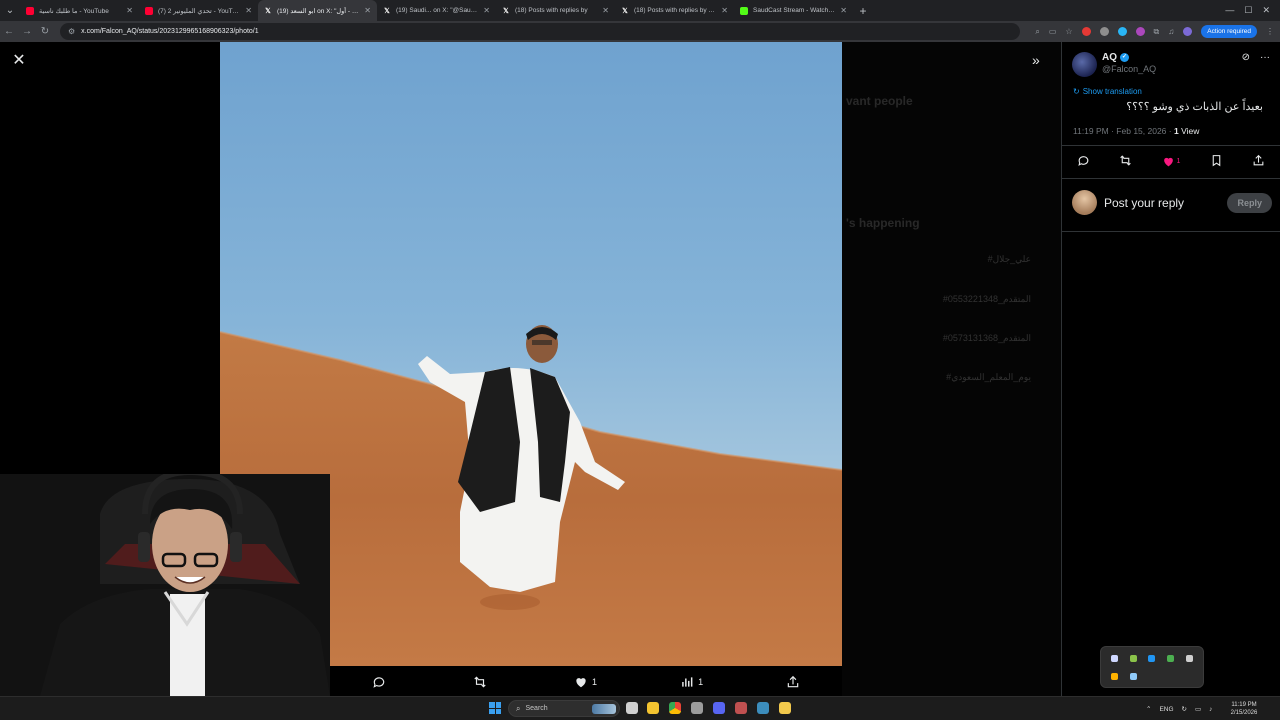 Image resolution: width=1280 pixels, height=720 pixels. I want to click on browser-tab: (7) تحدي المليونير 2 - YouTube ✕, so click(198, 10).